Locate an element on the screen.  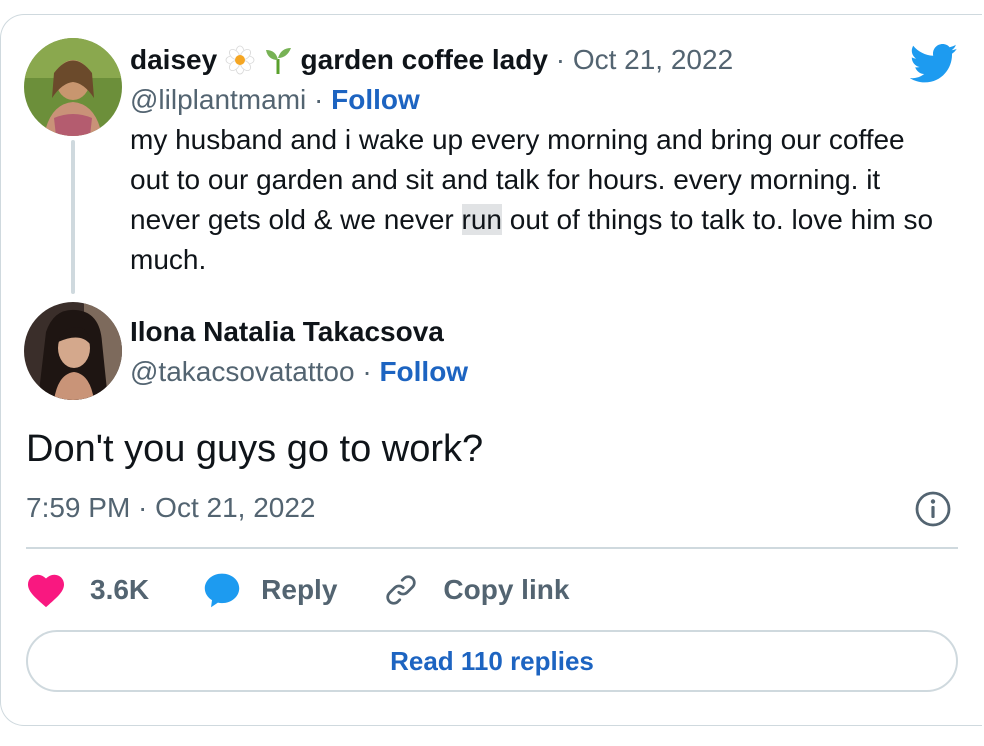
reply-handle-row: @takacsovatattoo · Follow is located at coordinates (299, 372).